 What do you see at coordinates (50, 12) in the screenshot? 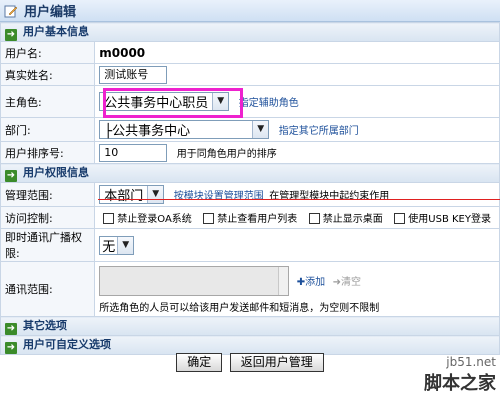
I see `page-title: 用户编辑` at bounding box center [50, 12].